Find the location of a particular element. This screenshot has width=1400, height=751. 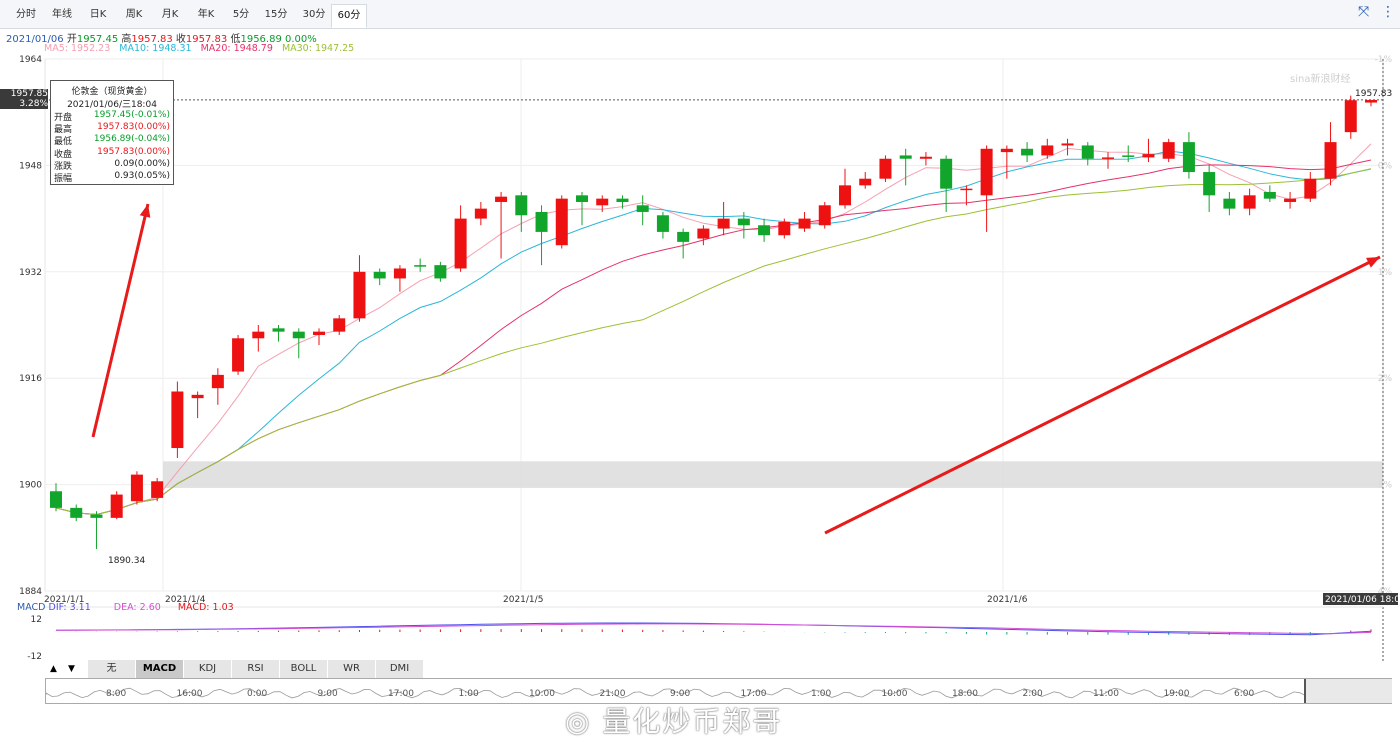

indicator-tab-1: MACD is located at coordinates (160, 669).